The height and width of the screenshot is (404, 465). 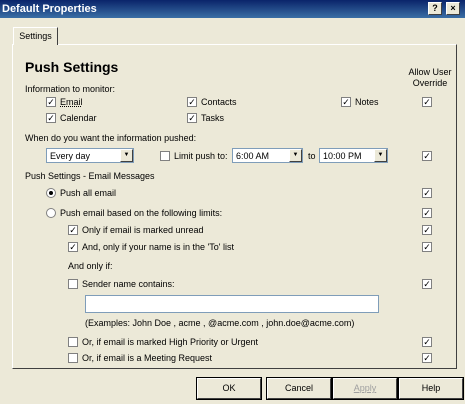 What do you see at coordinates (49, 9) in the screenshot?
I see `window-title: Default Properties` at bounding box center [49, 9].